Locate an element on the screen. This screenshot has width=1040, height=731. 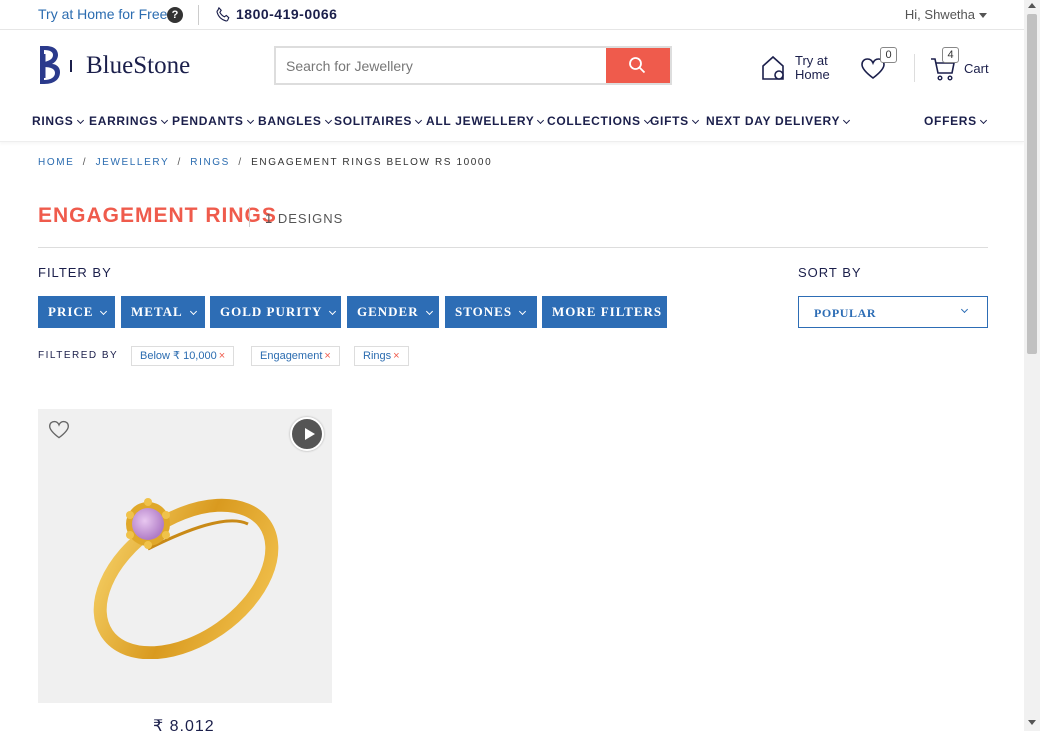
play-icon is located at coordinates (307, 434).